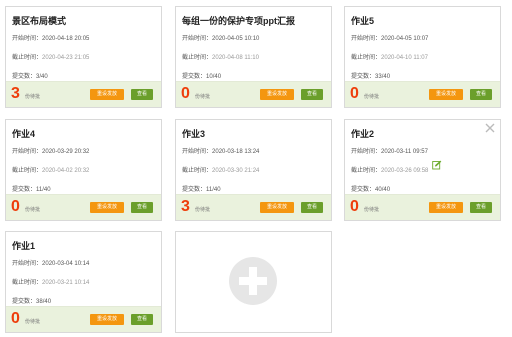 The image size is (512, 337). I want to click on submission-count: 提交数：40/40, so click(371, 190).